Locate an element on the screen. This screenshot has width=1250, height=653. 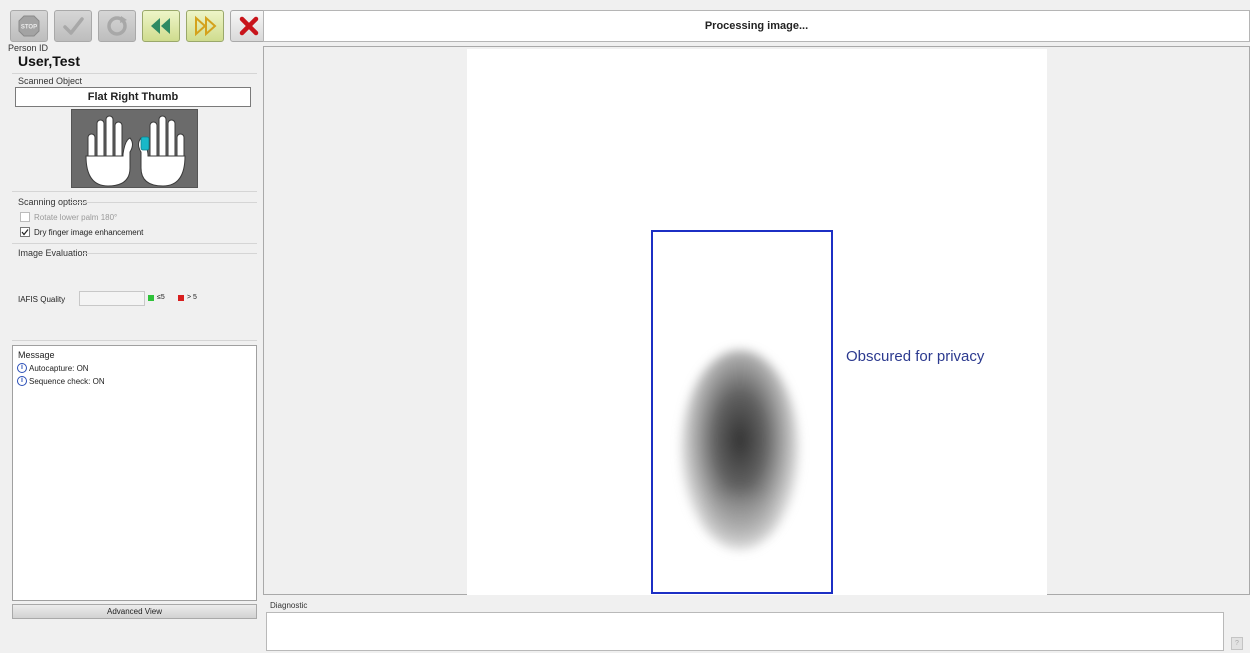
person-id-label: Person ID is located at coordinates (28, 48).